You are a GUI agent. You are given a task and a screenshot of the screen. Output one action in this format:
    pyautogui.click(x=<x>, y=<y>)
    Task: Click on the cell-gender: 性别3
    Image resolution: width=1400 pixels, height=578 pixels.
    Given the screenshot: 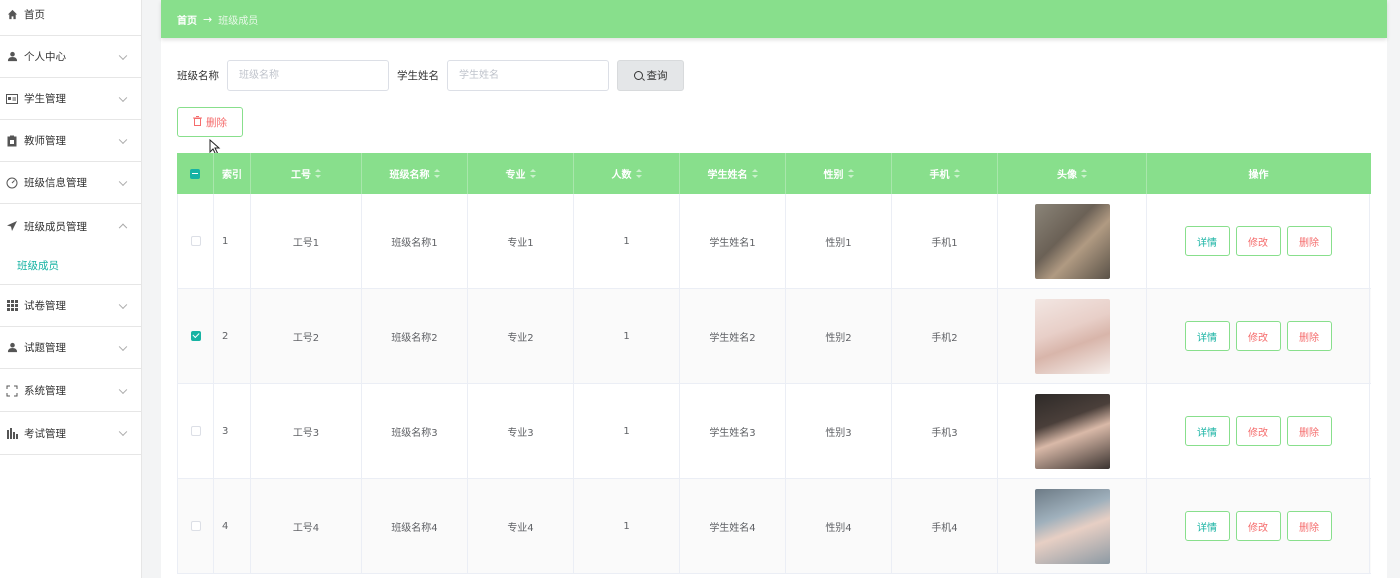 What is the action you would take?
    pyautogui.click(x=839, y=431)
    